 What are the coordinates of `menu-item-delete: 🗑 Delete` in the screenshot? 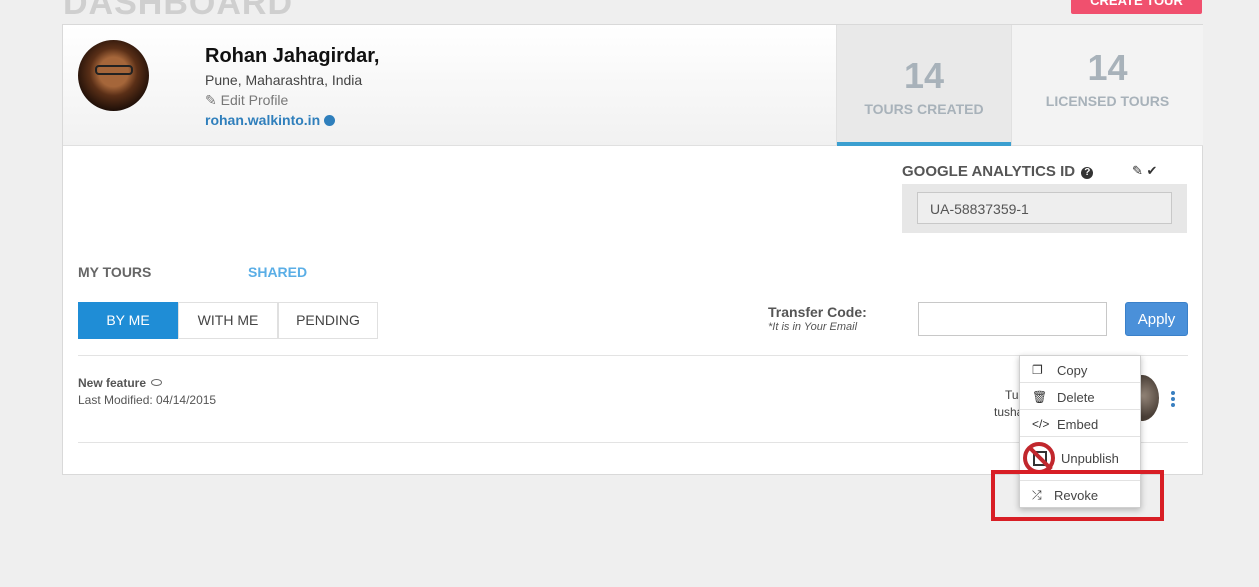 It's located at (1080, 396).